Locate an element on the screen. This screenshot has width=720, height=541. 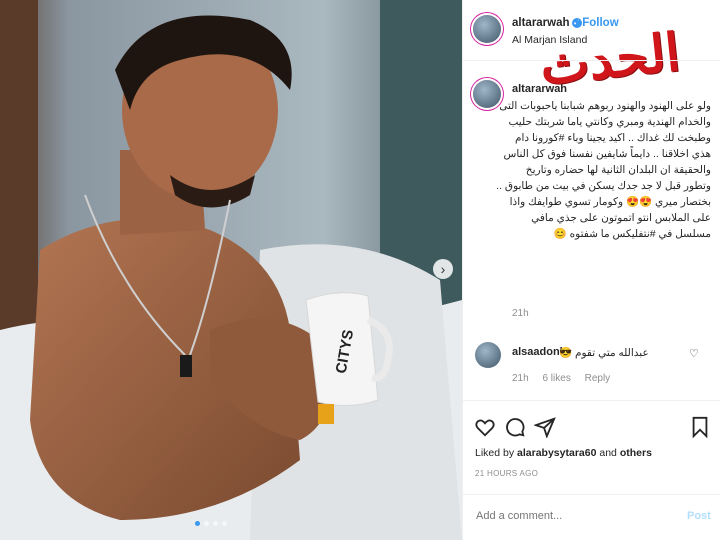
comment-time: 21h is located at coordinates (520, 378).